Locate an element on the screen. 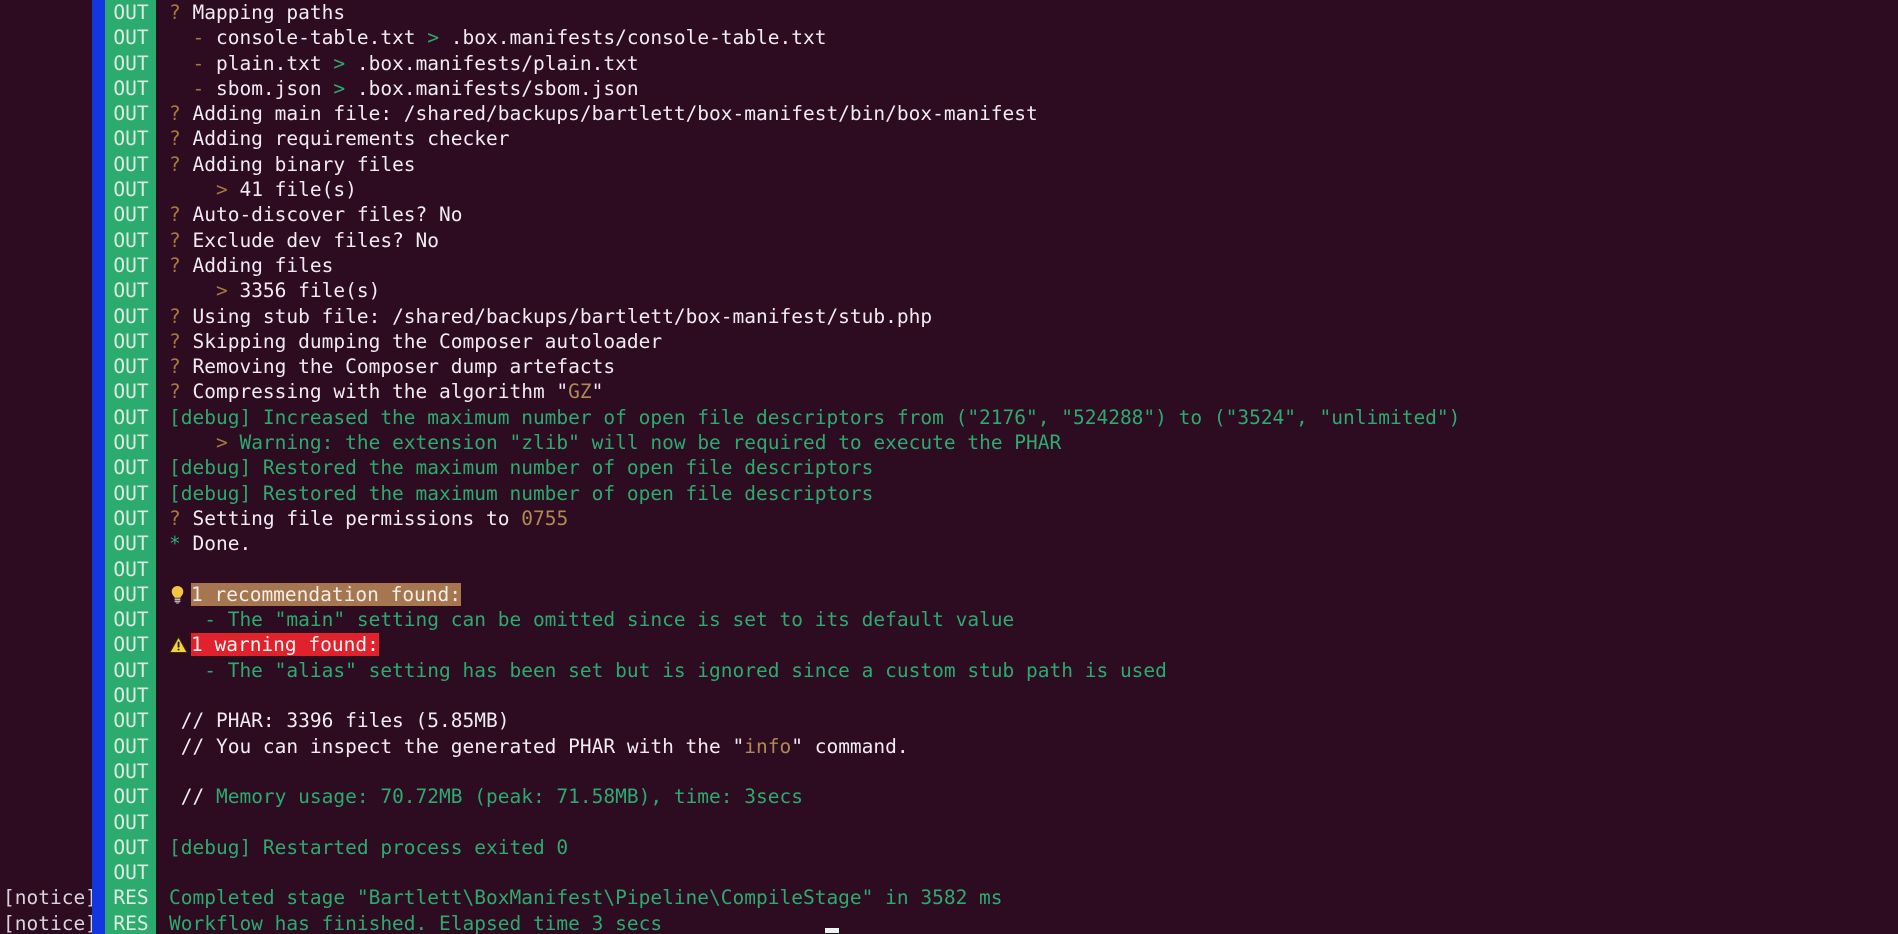 This screenshot has width=1898, height=934. terminal-line: OUT? Auto-discover files? No is located at coordinates (949, 215).